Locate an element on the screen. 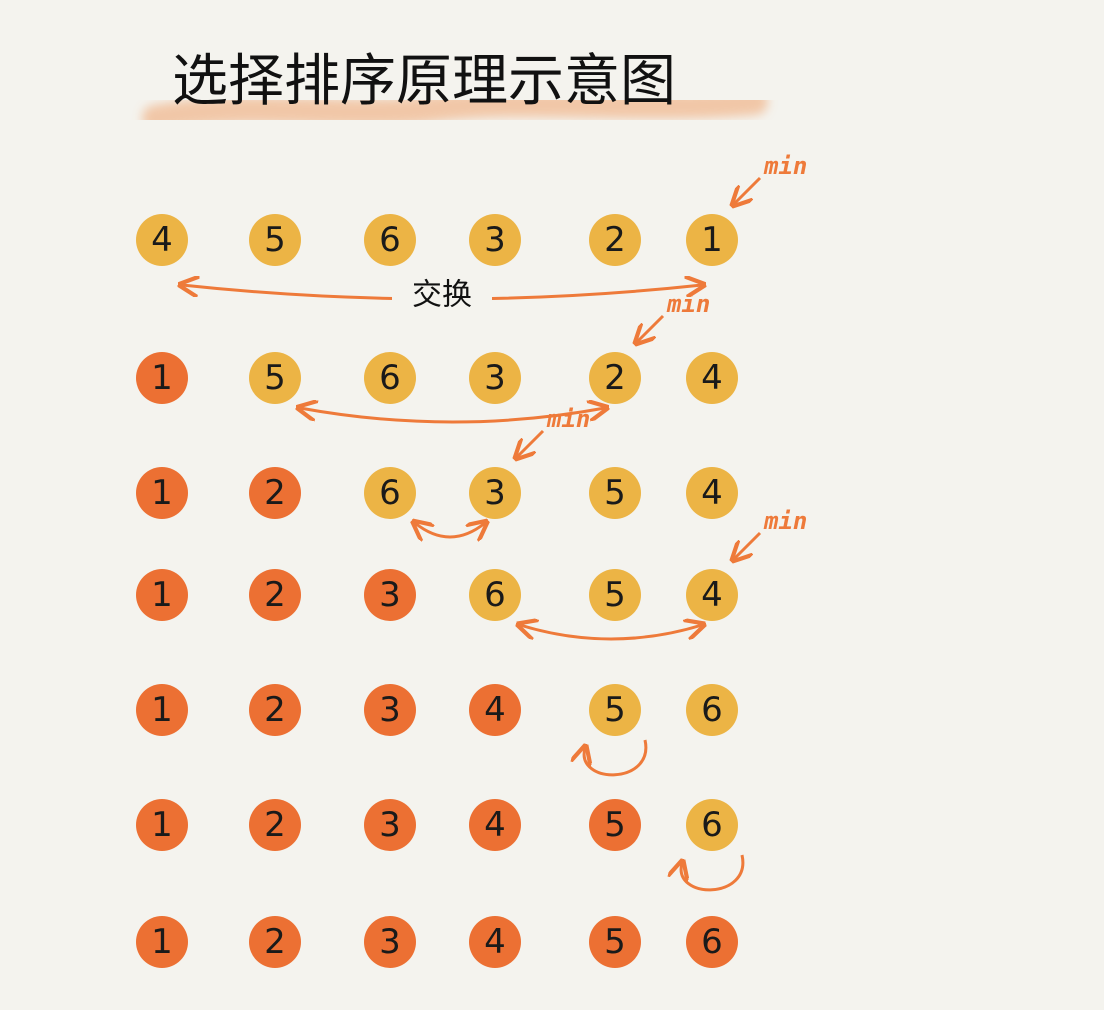  swap-label: 交换 is located at coordinates (442, 295).